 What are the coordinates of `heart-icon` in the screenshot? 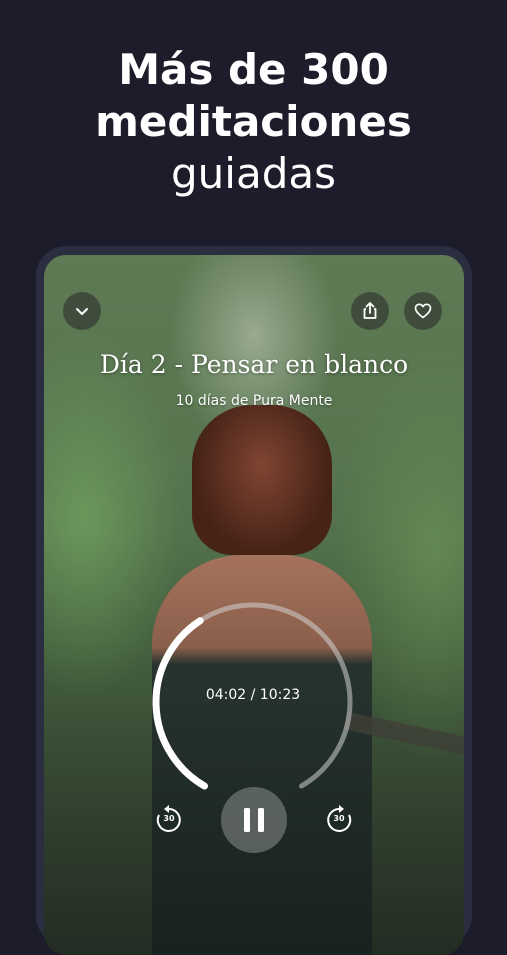 It's located at (423, 311).